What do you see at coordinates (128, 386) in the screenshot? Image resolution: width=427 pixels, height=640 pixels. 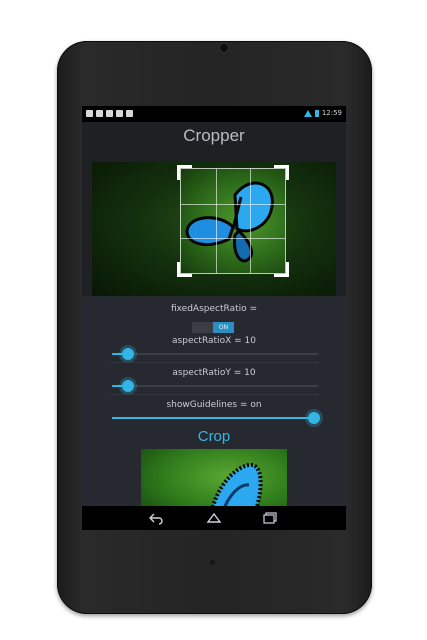 I see `aspect-y-thumb` at bounding box center [128, 386].